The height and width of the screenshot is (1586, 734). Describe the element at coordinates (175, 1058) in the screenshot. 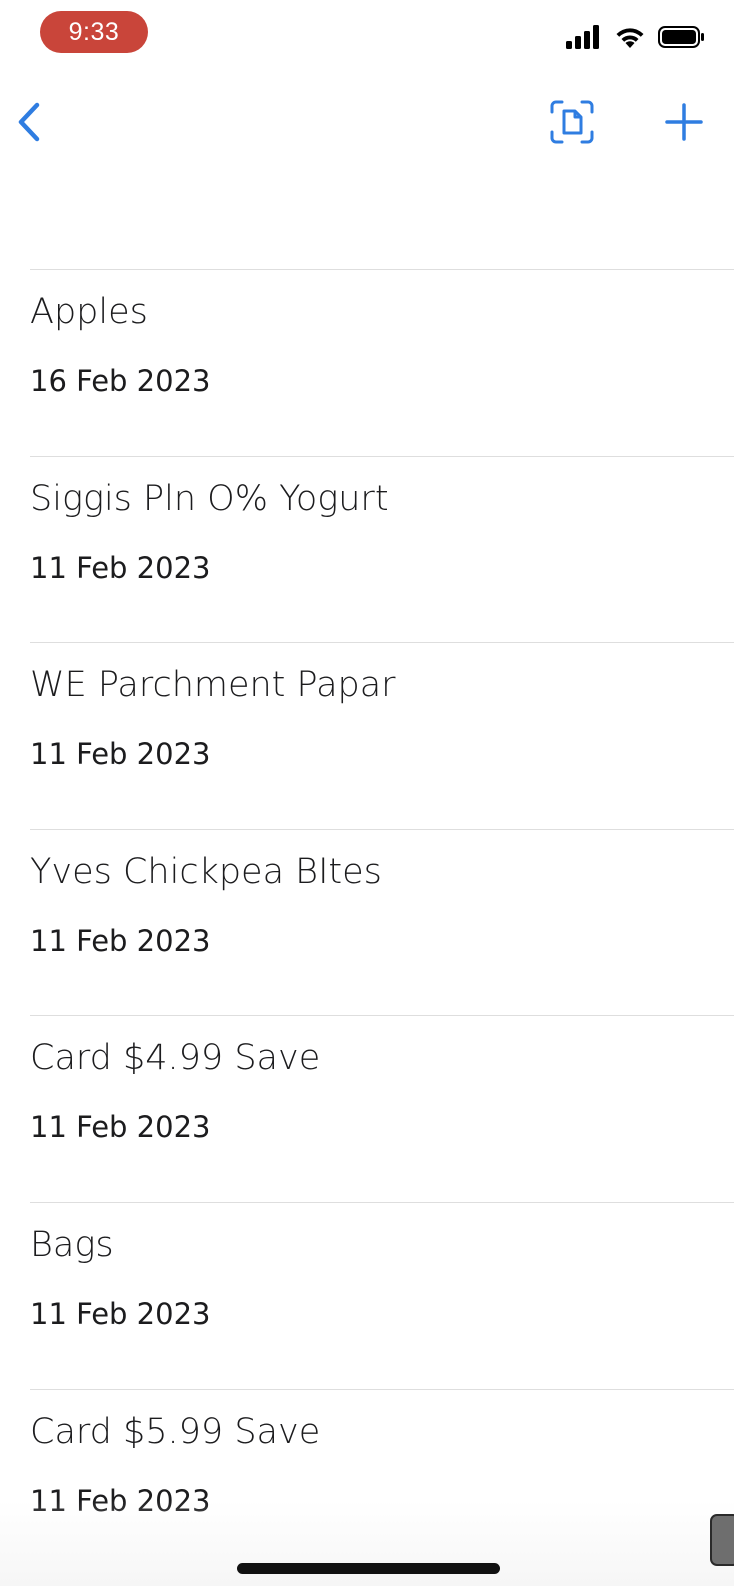

I see `item-title: Card $4.99 Save` at that location.